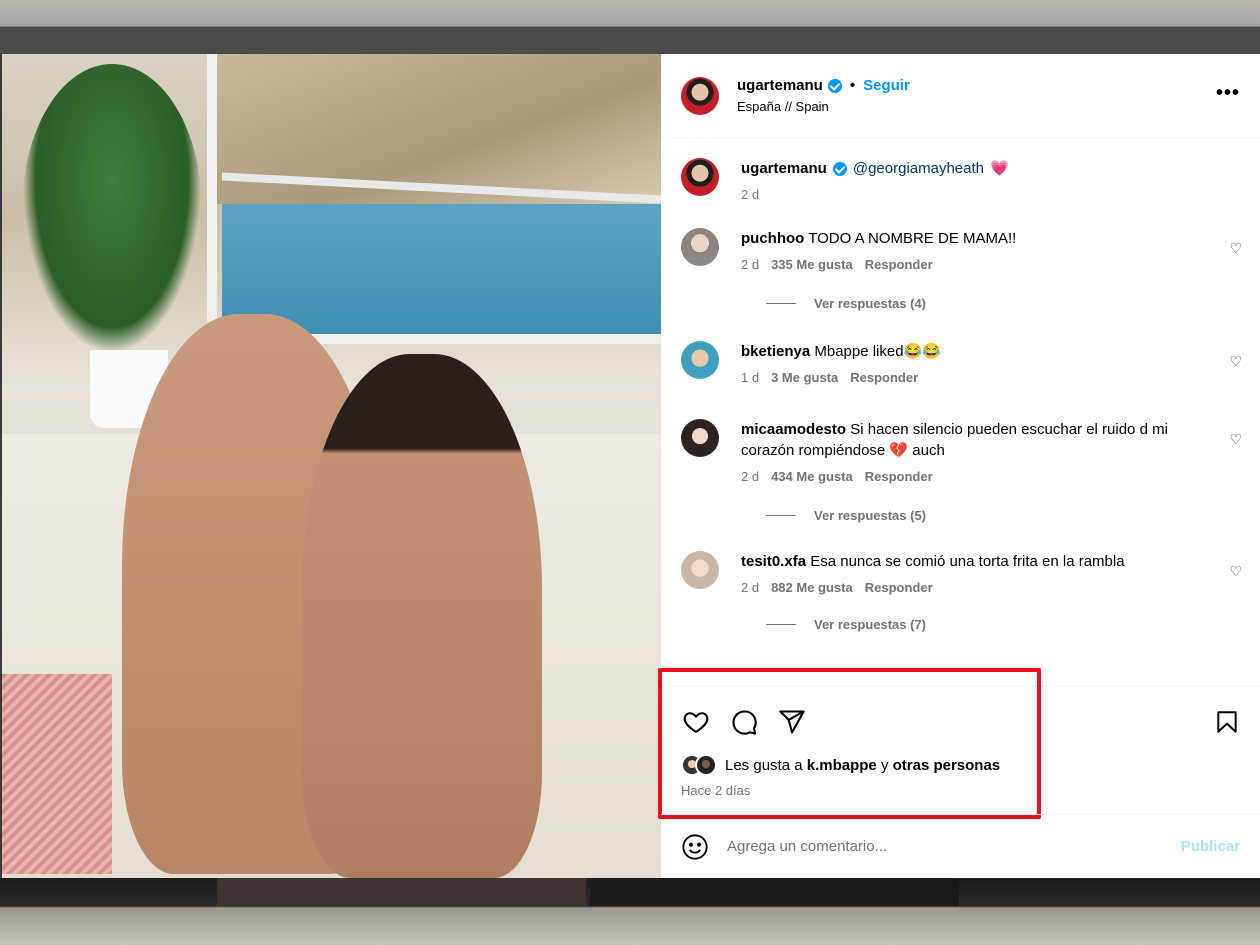 The image size is (1260, 945). I want to click on comment-likes: 882 Me gusta, so click(812, 587).